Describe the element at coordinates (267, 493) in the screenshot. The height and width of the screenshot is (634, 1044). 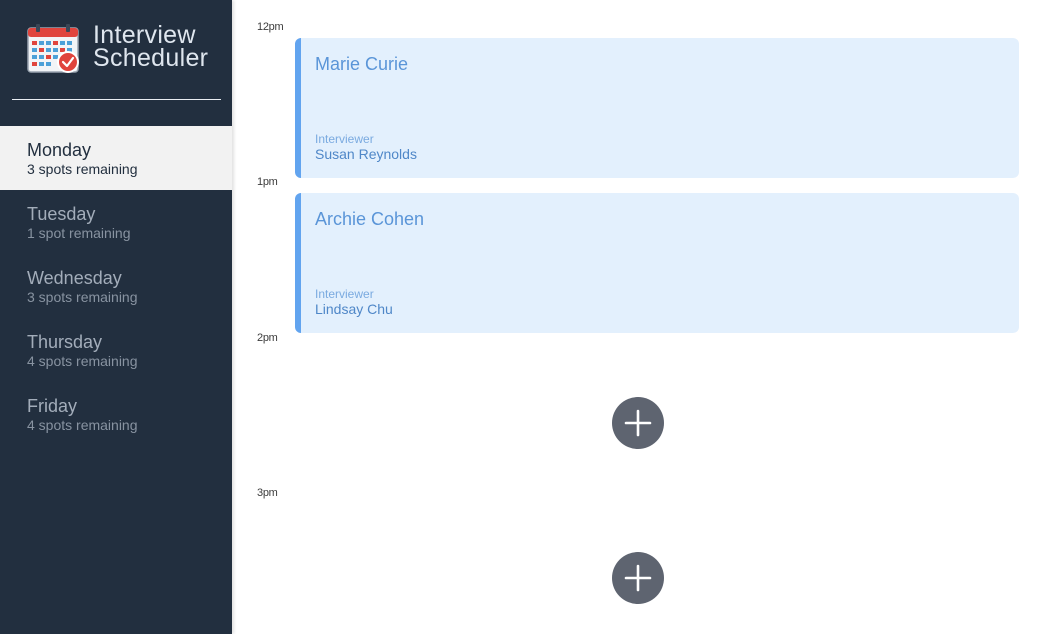
I see `slot-time: 3pm` at that location.